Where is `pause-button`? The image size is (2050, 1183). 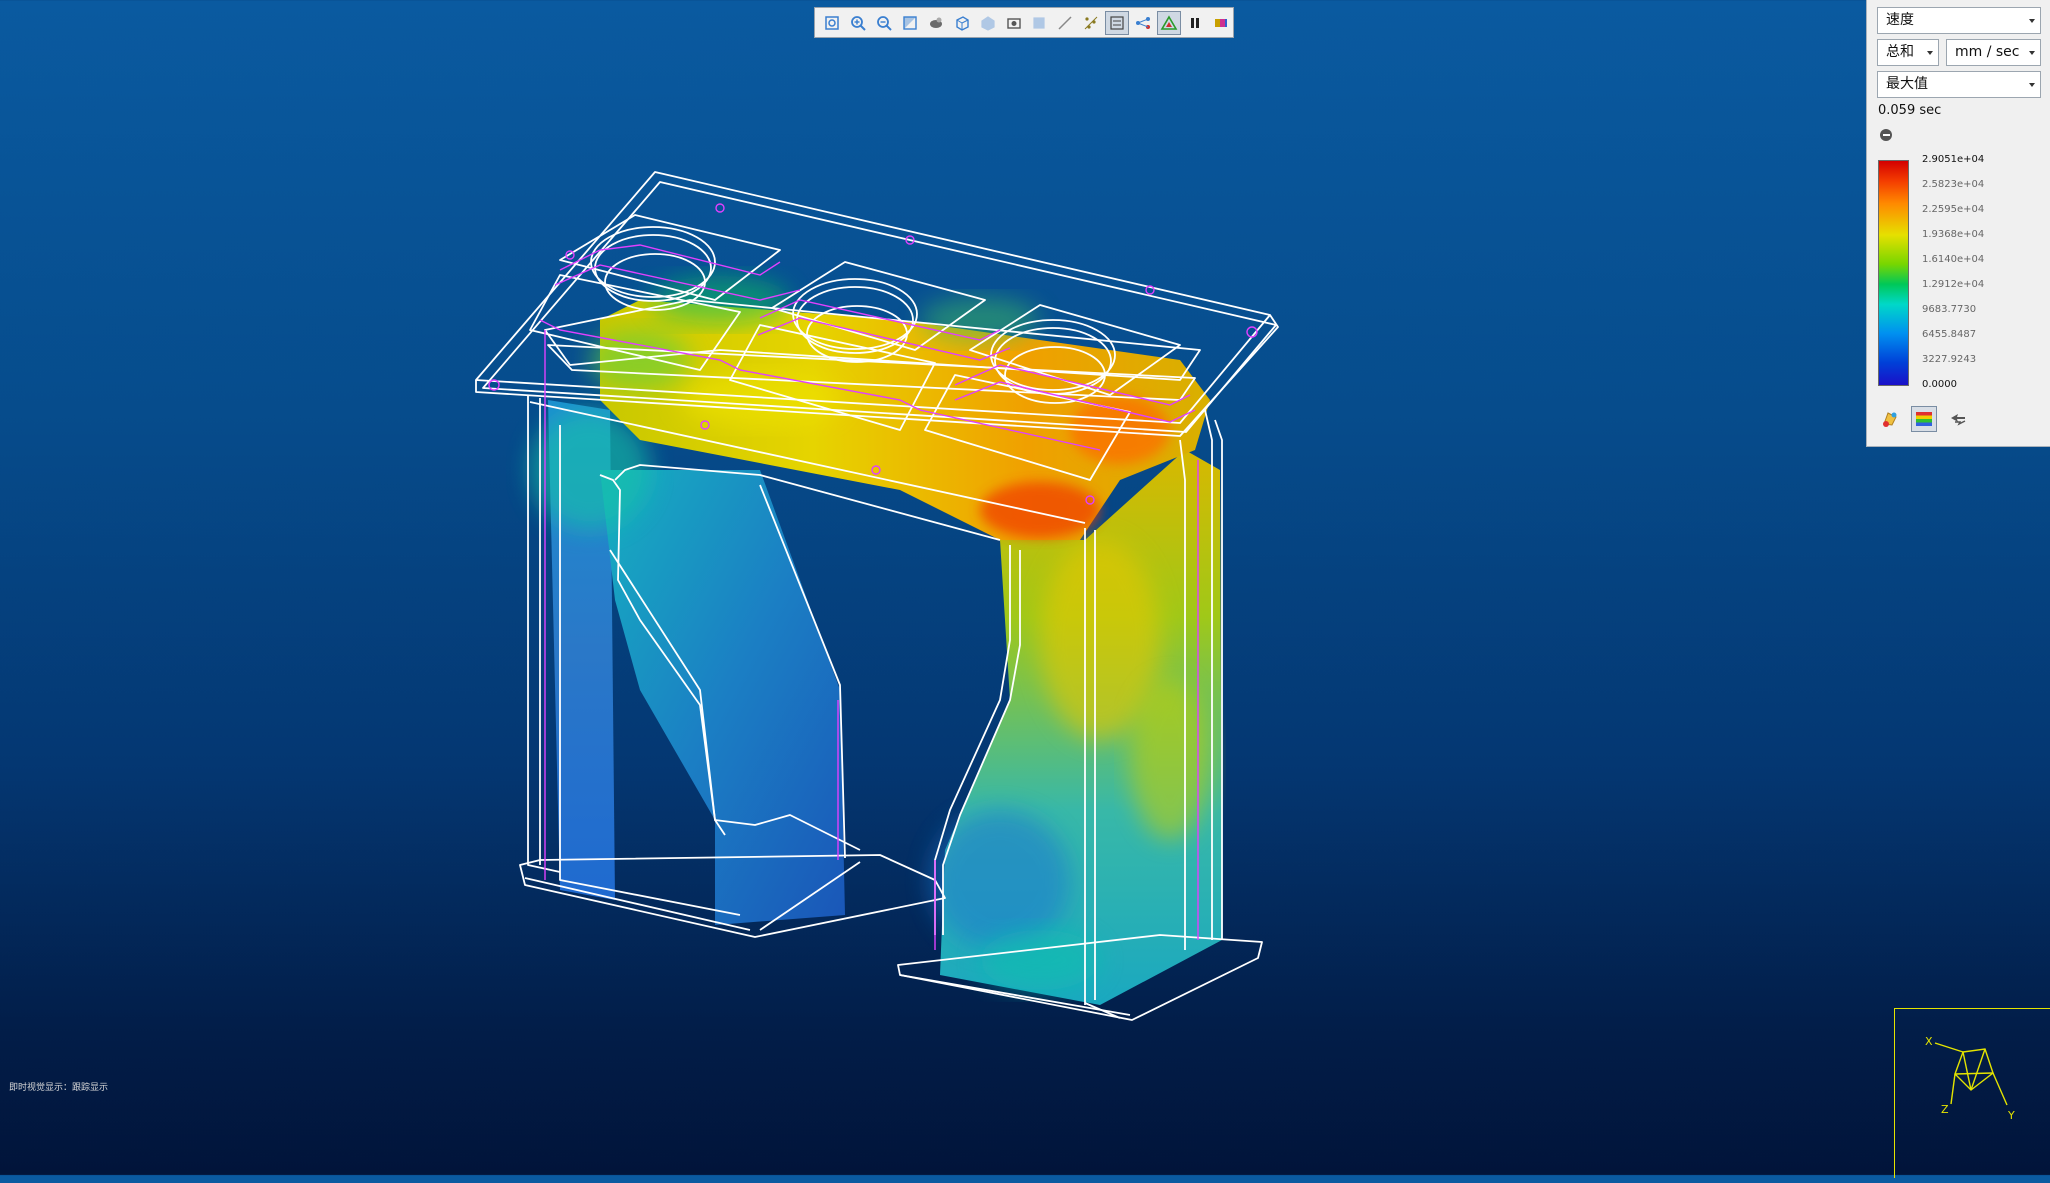 pause-button is located at coordinates (1195, 23).